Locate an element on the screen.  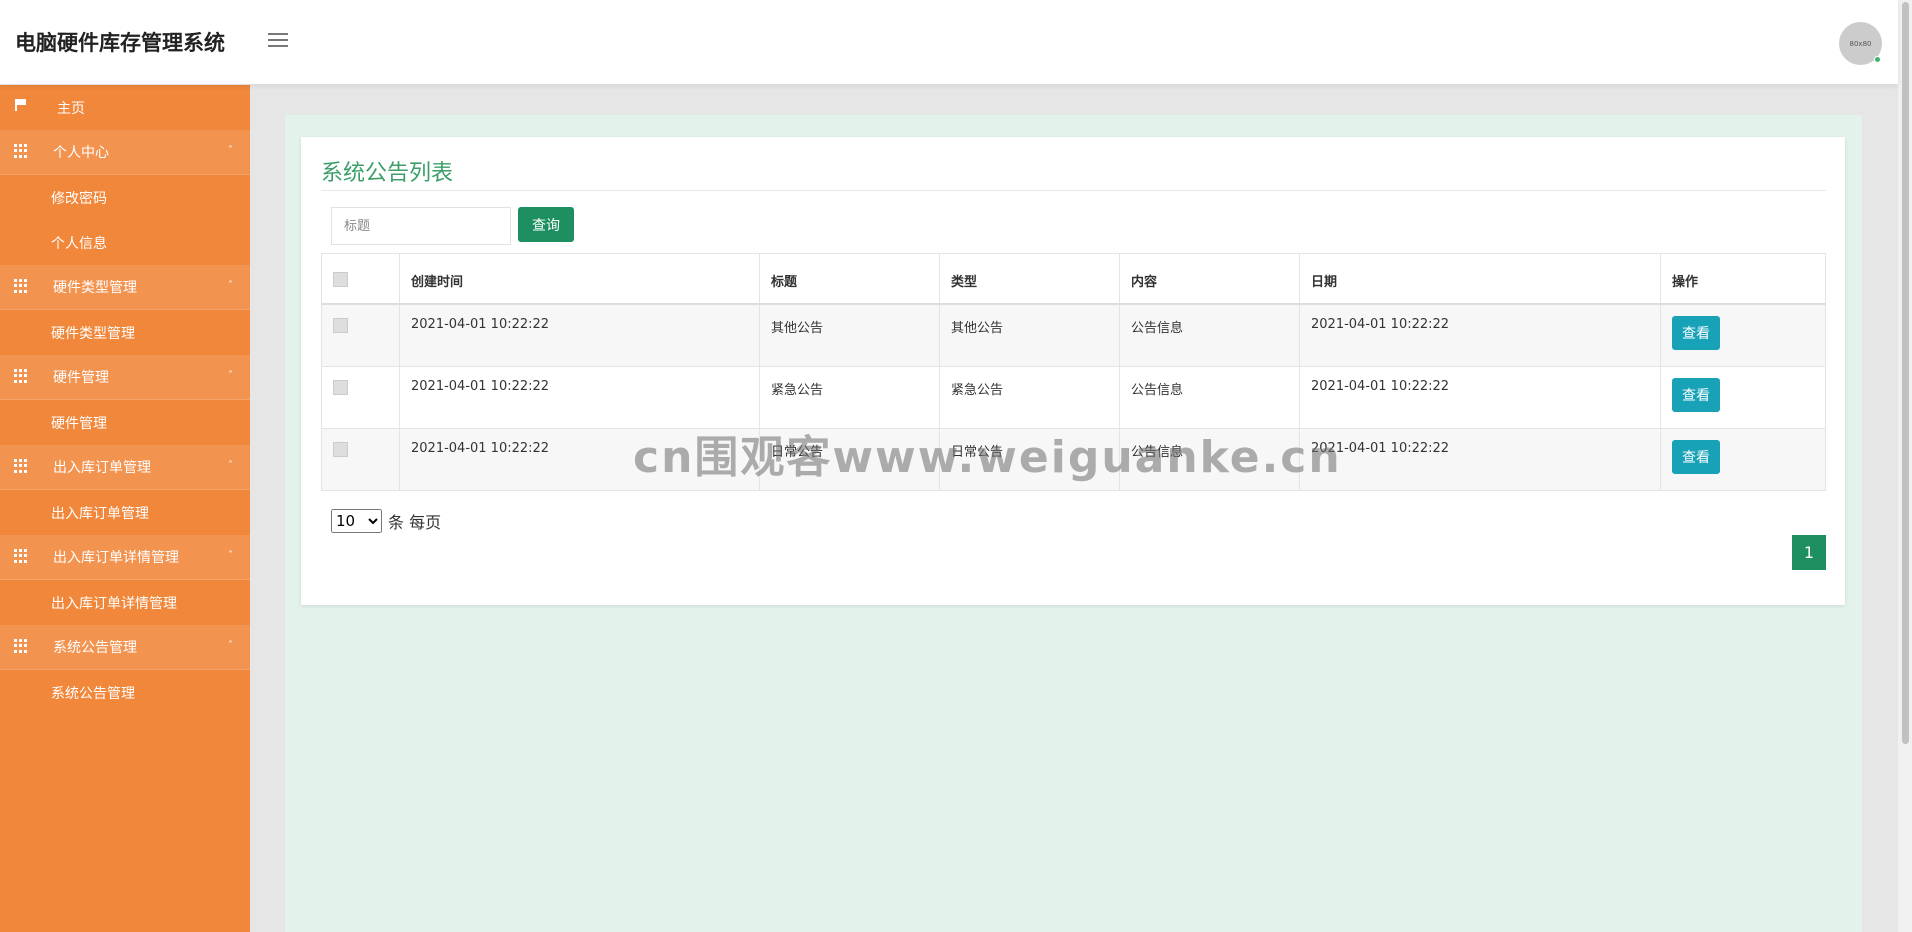
sidebar-item-label: 个人中心 is located at coordinates (81, 153).